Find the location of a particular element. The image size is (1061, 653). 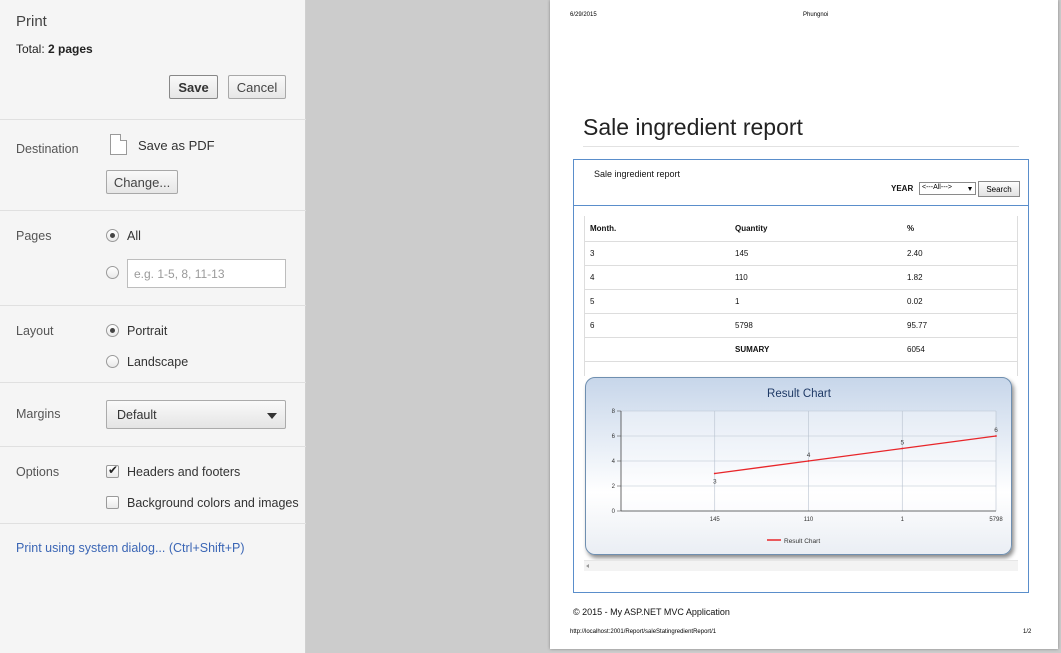

chart-title: Result Chart is located at coordinates (799, 394).